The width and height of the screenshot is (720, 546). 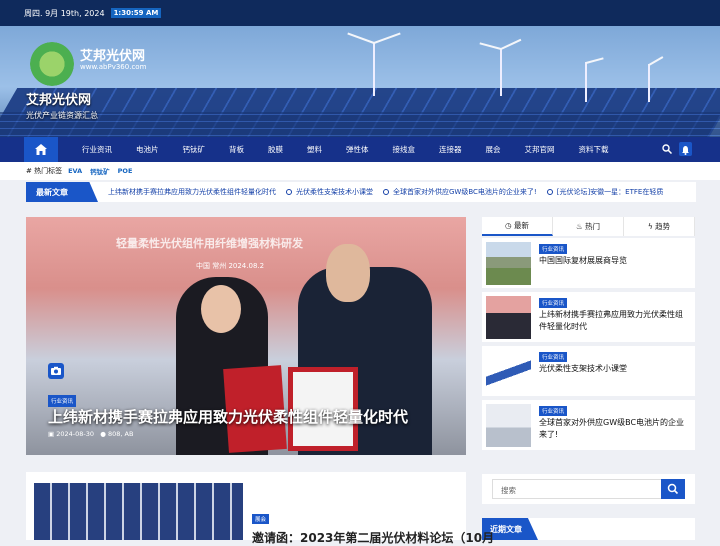 What do you see at coordinates (125, 171) in the screenshot?
I see `tag-link: POE` at bounding box center [125, 171].